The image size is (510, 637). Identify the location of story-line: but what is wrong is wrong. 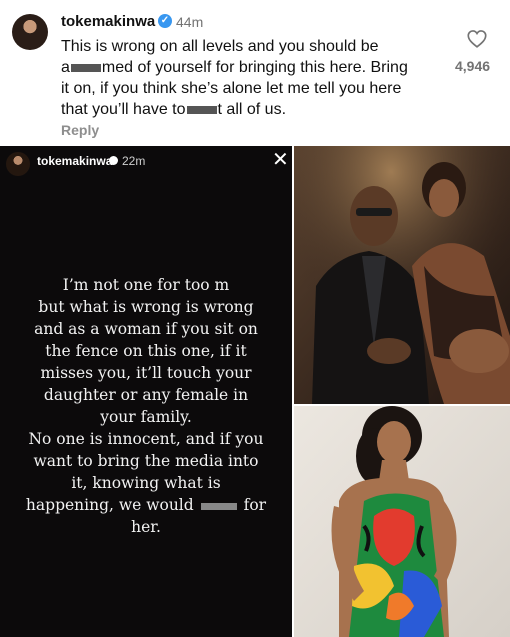
(146, 307).